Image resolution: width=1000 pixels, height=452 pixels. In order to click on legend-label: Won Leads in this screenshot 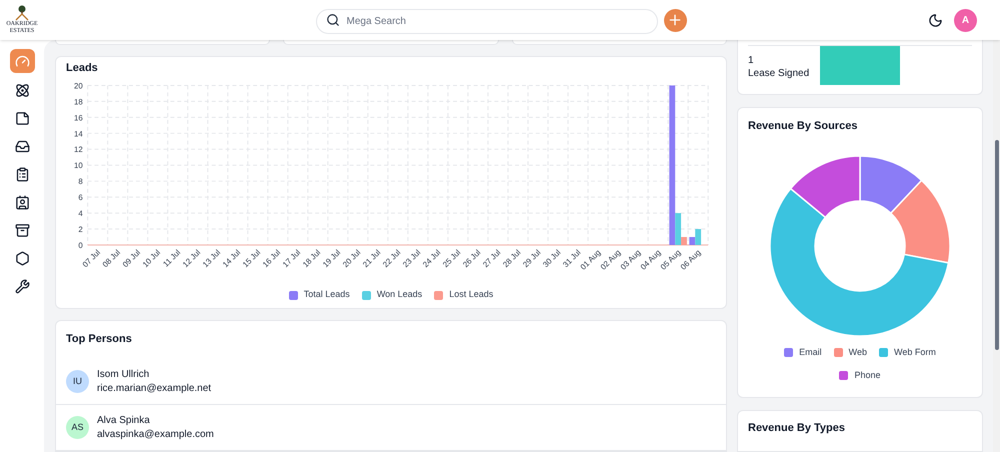, I will do `click(399, 295)`.